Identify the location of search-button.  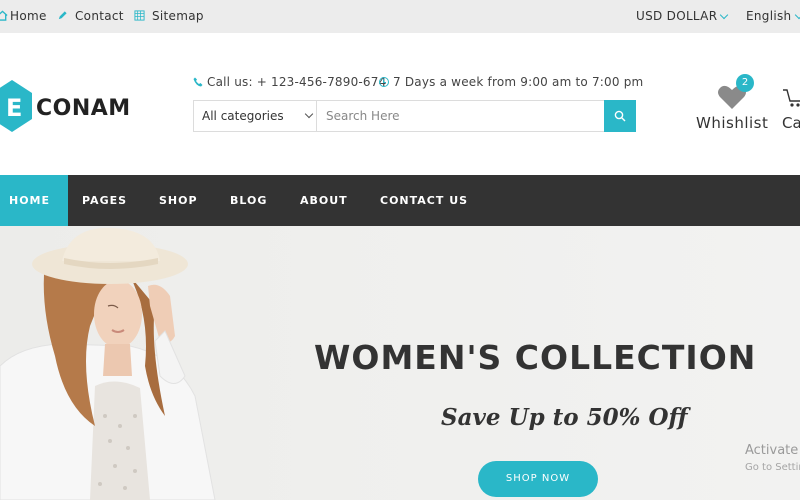
(620, 116).